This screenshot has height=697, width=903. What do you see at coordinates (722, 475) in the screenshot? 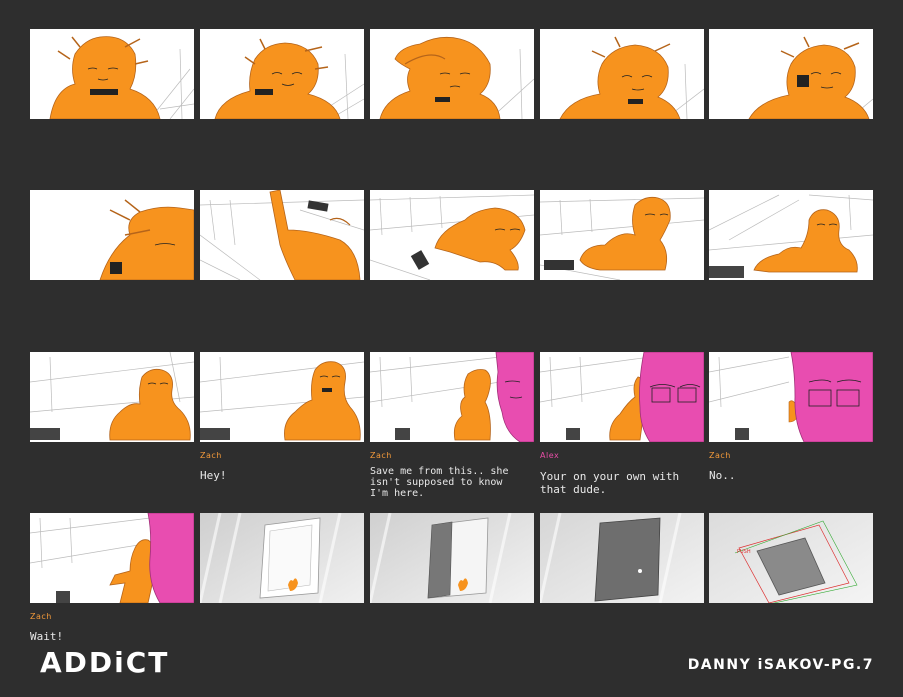
I see `dialogue-line: No..` at bounding box center [722, 475].